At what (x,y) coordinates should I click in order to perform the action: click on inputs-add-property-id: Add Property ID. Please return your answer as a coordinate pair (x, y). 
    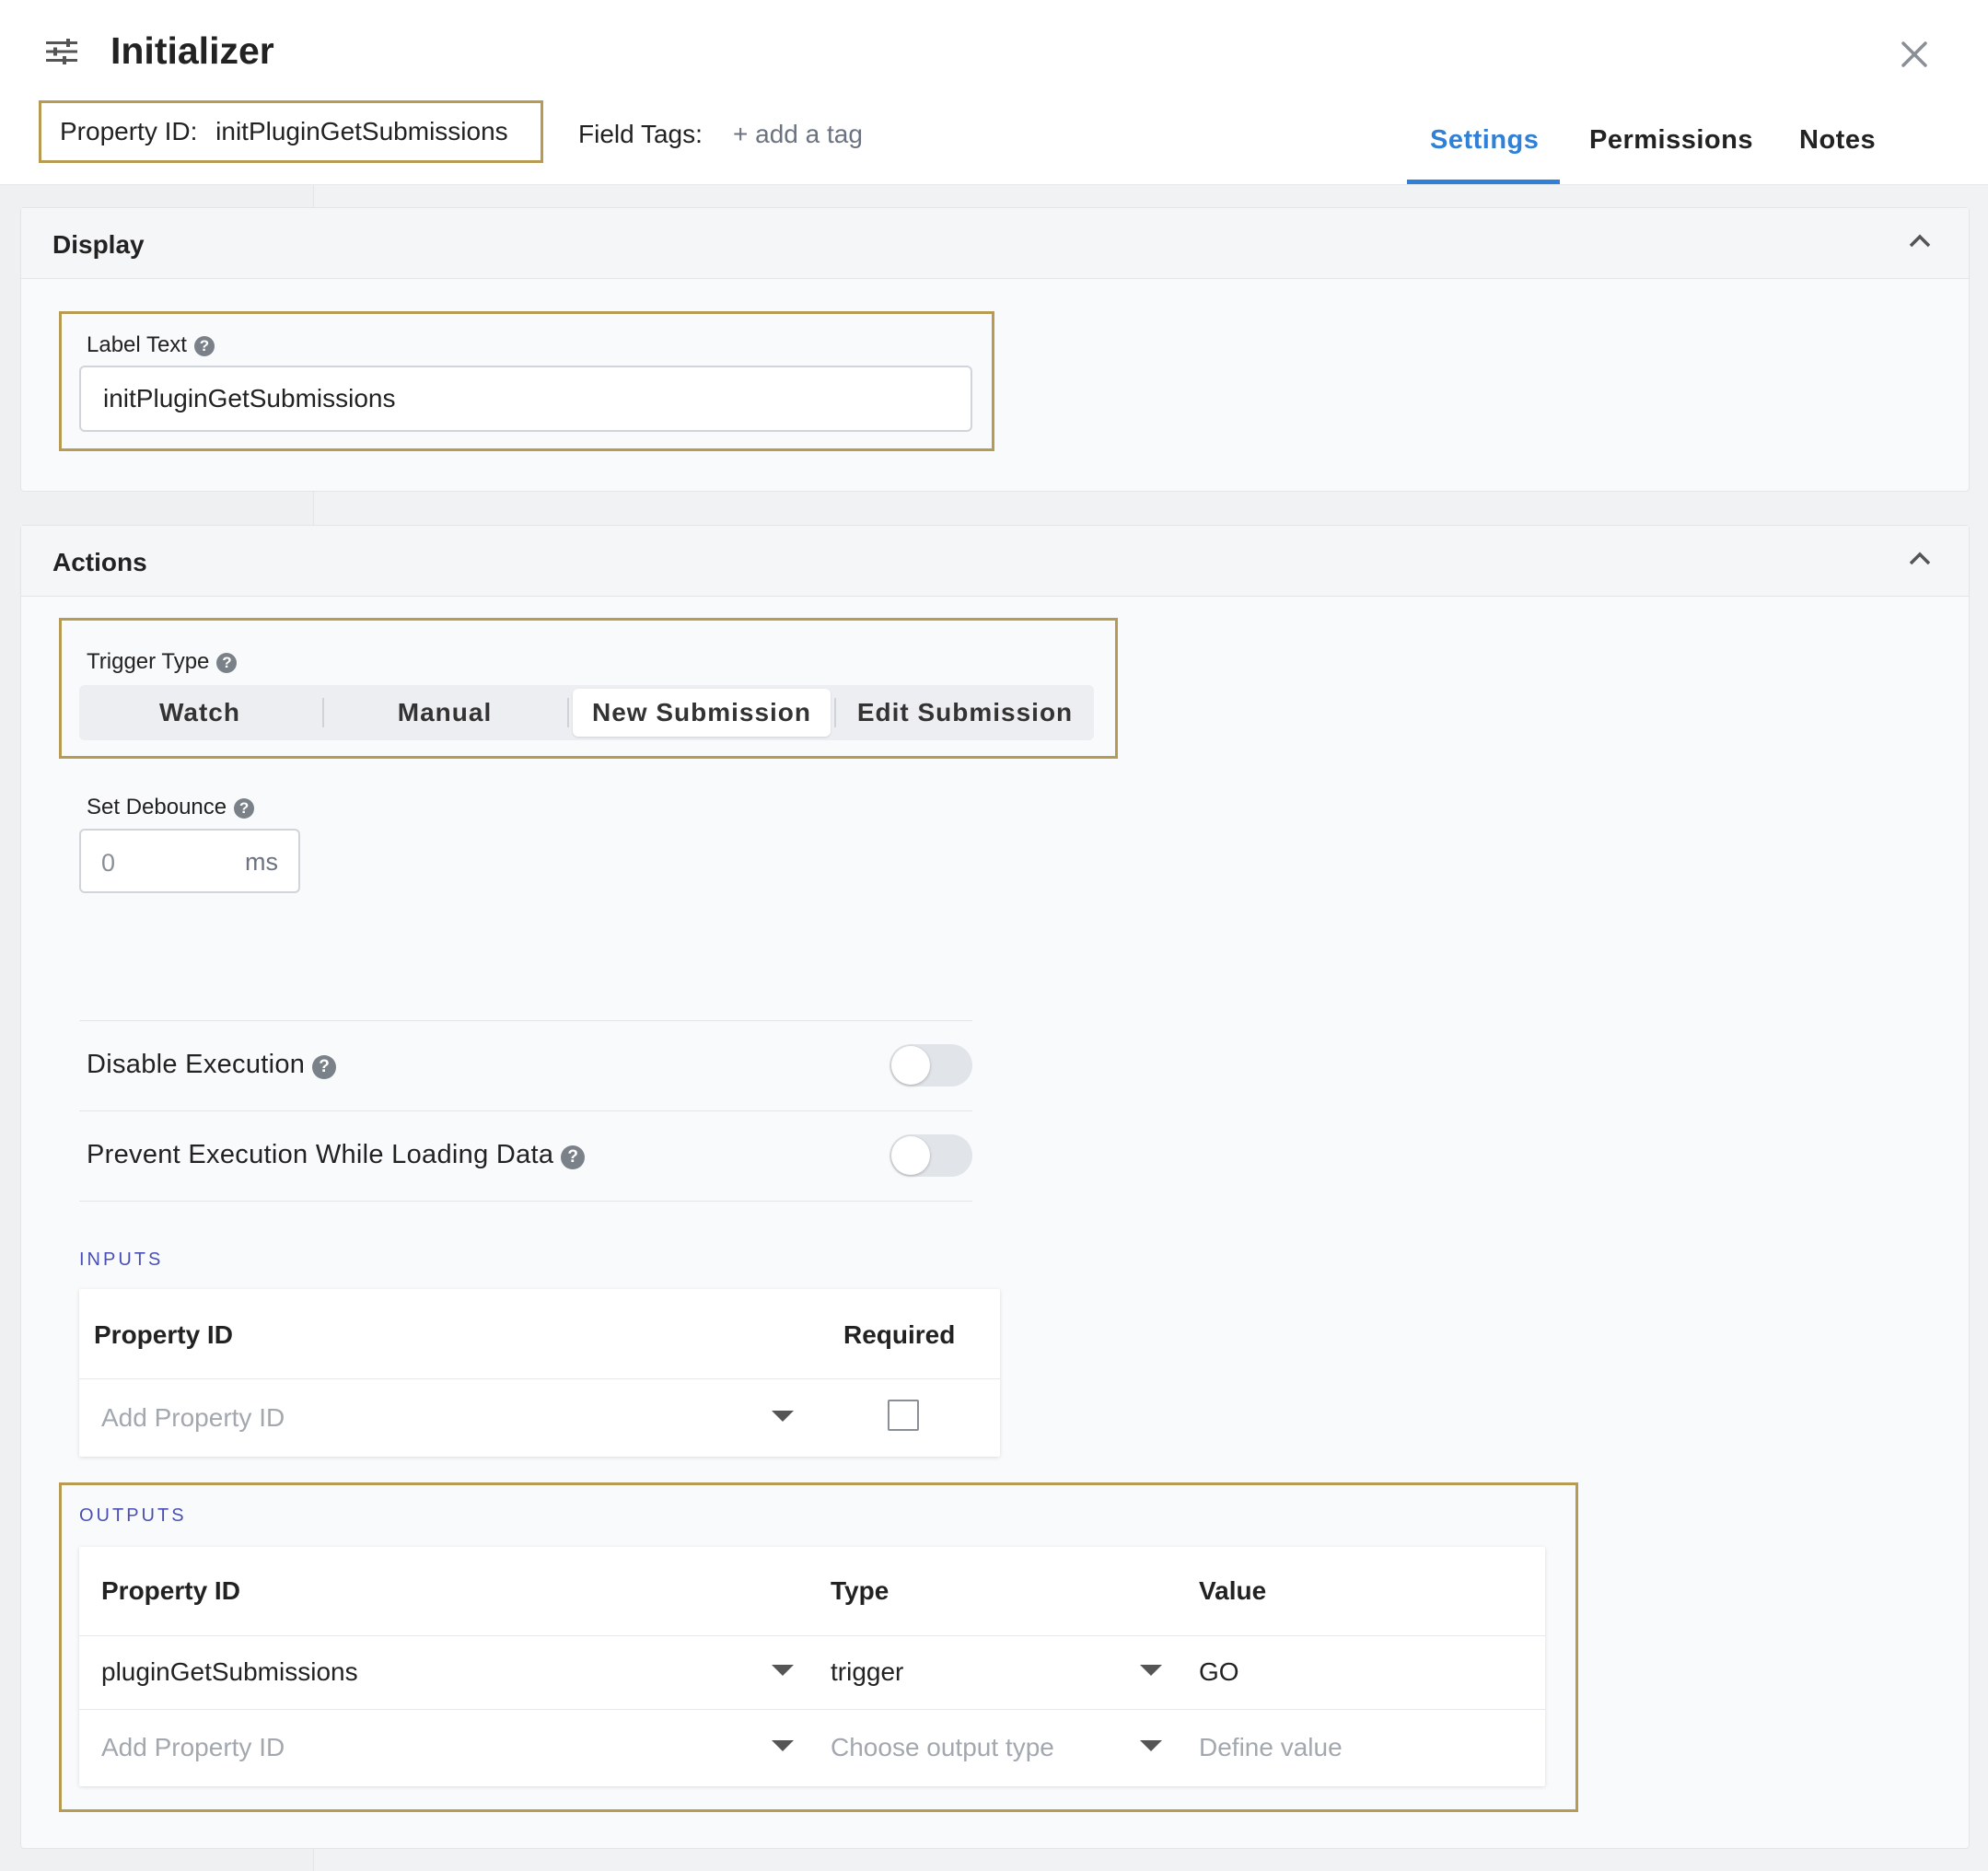
    Looking at the image, I should click on (193, 1418).